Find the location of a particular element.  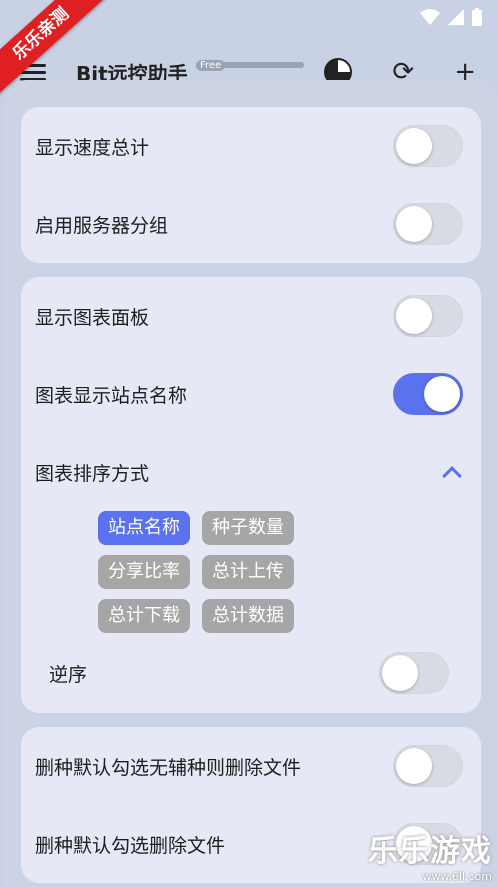

chart-panel-toggle is located at coordinates (428, 316).